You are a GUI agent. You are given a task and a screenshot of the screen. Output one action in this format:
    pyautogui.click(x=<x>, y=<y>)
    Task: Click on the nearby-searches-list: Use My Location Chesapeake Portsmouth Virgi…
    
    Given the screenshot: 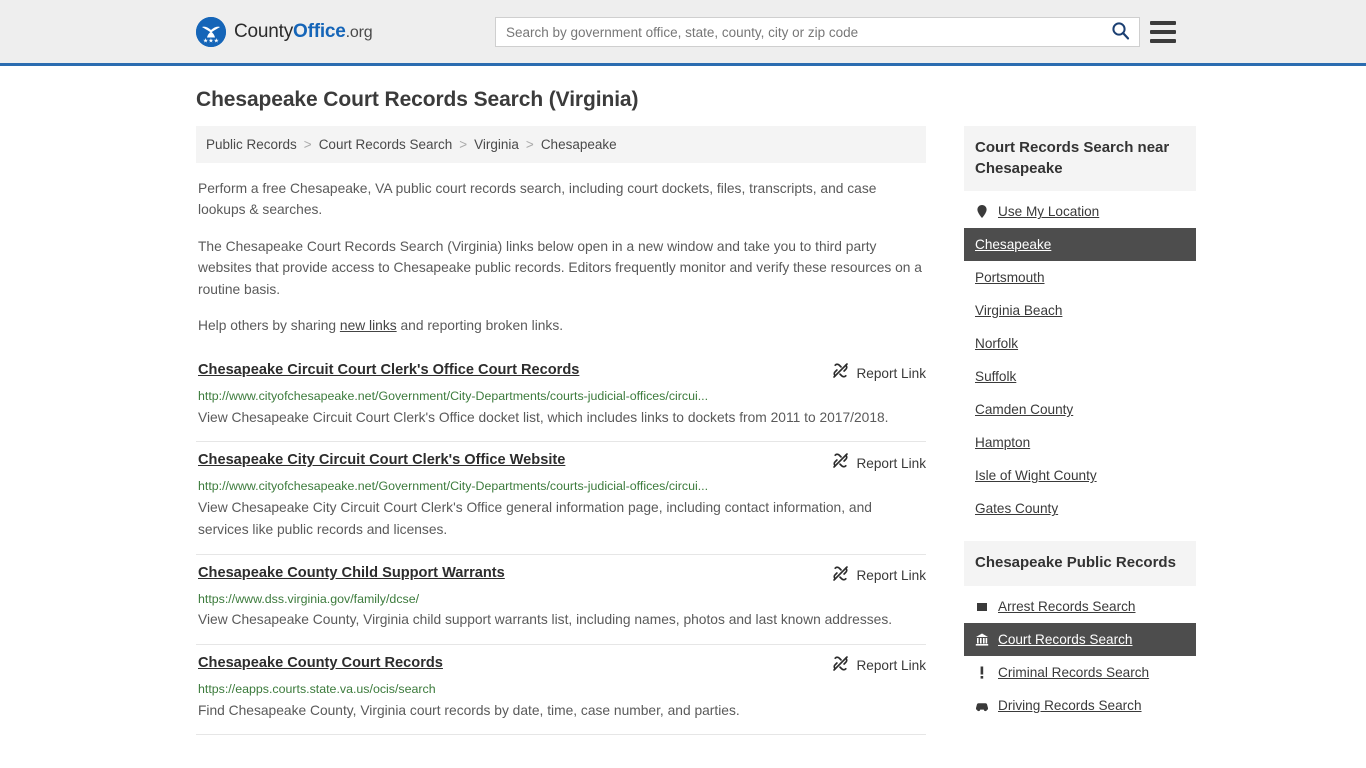 What is the action you would take?
    pyautogui.click(x=1080, y=360)
    